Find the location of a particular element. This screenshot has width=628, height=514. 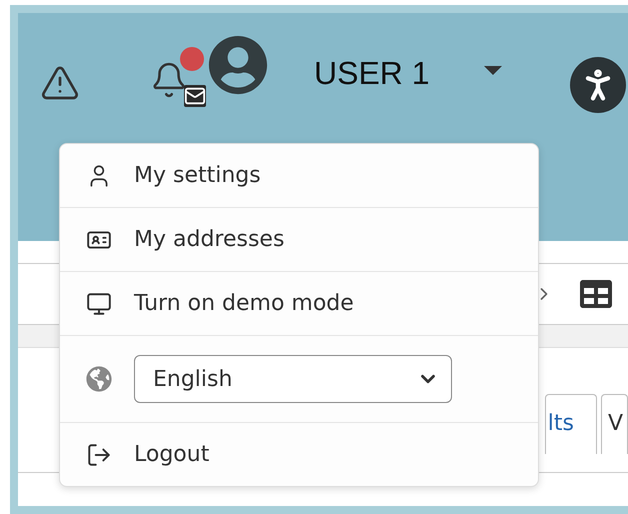

menu-item: My addresses is located at coordinates (299, 239).